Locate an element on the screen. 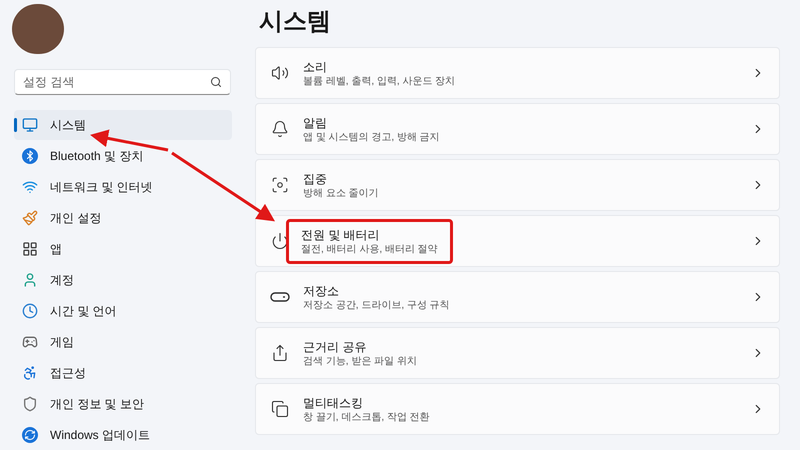  shield-icon is located at coordinates (30, 404).